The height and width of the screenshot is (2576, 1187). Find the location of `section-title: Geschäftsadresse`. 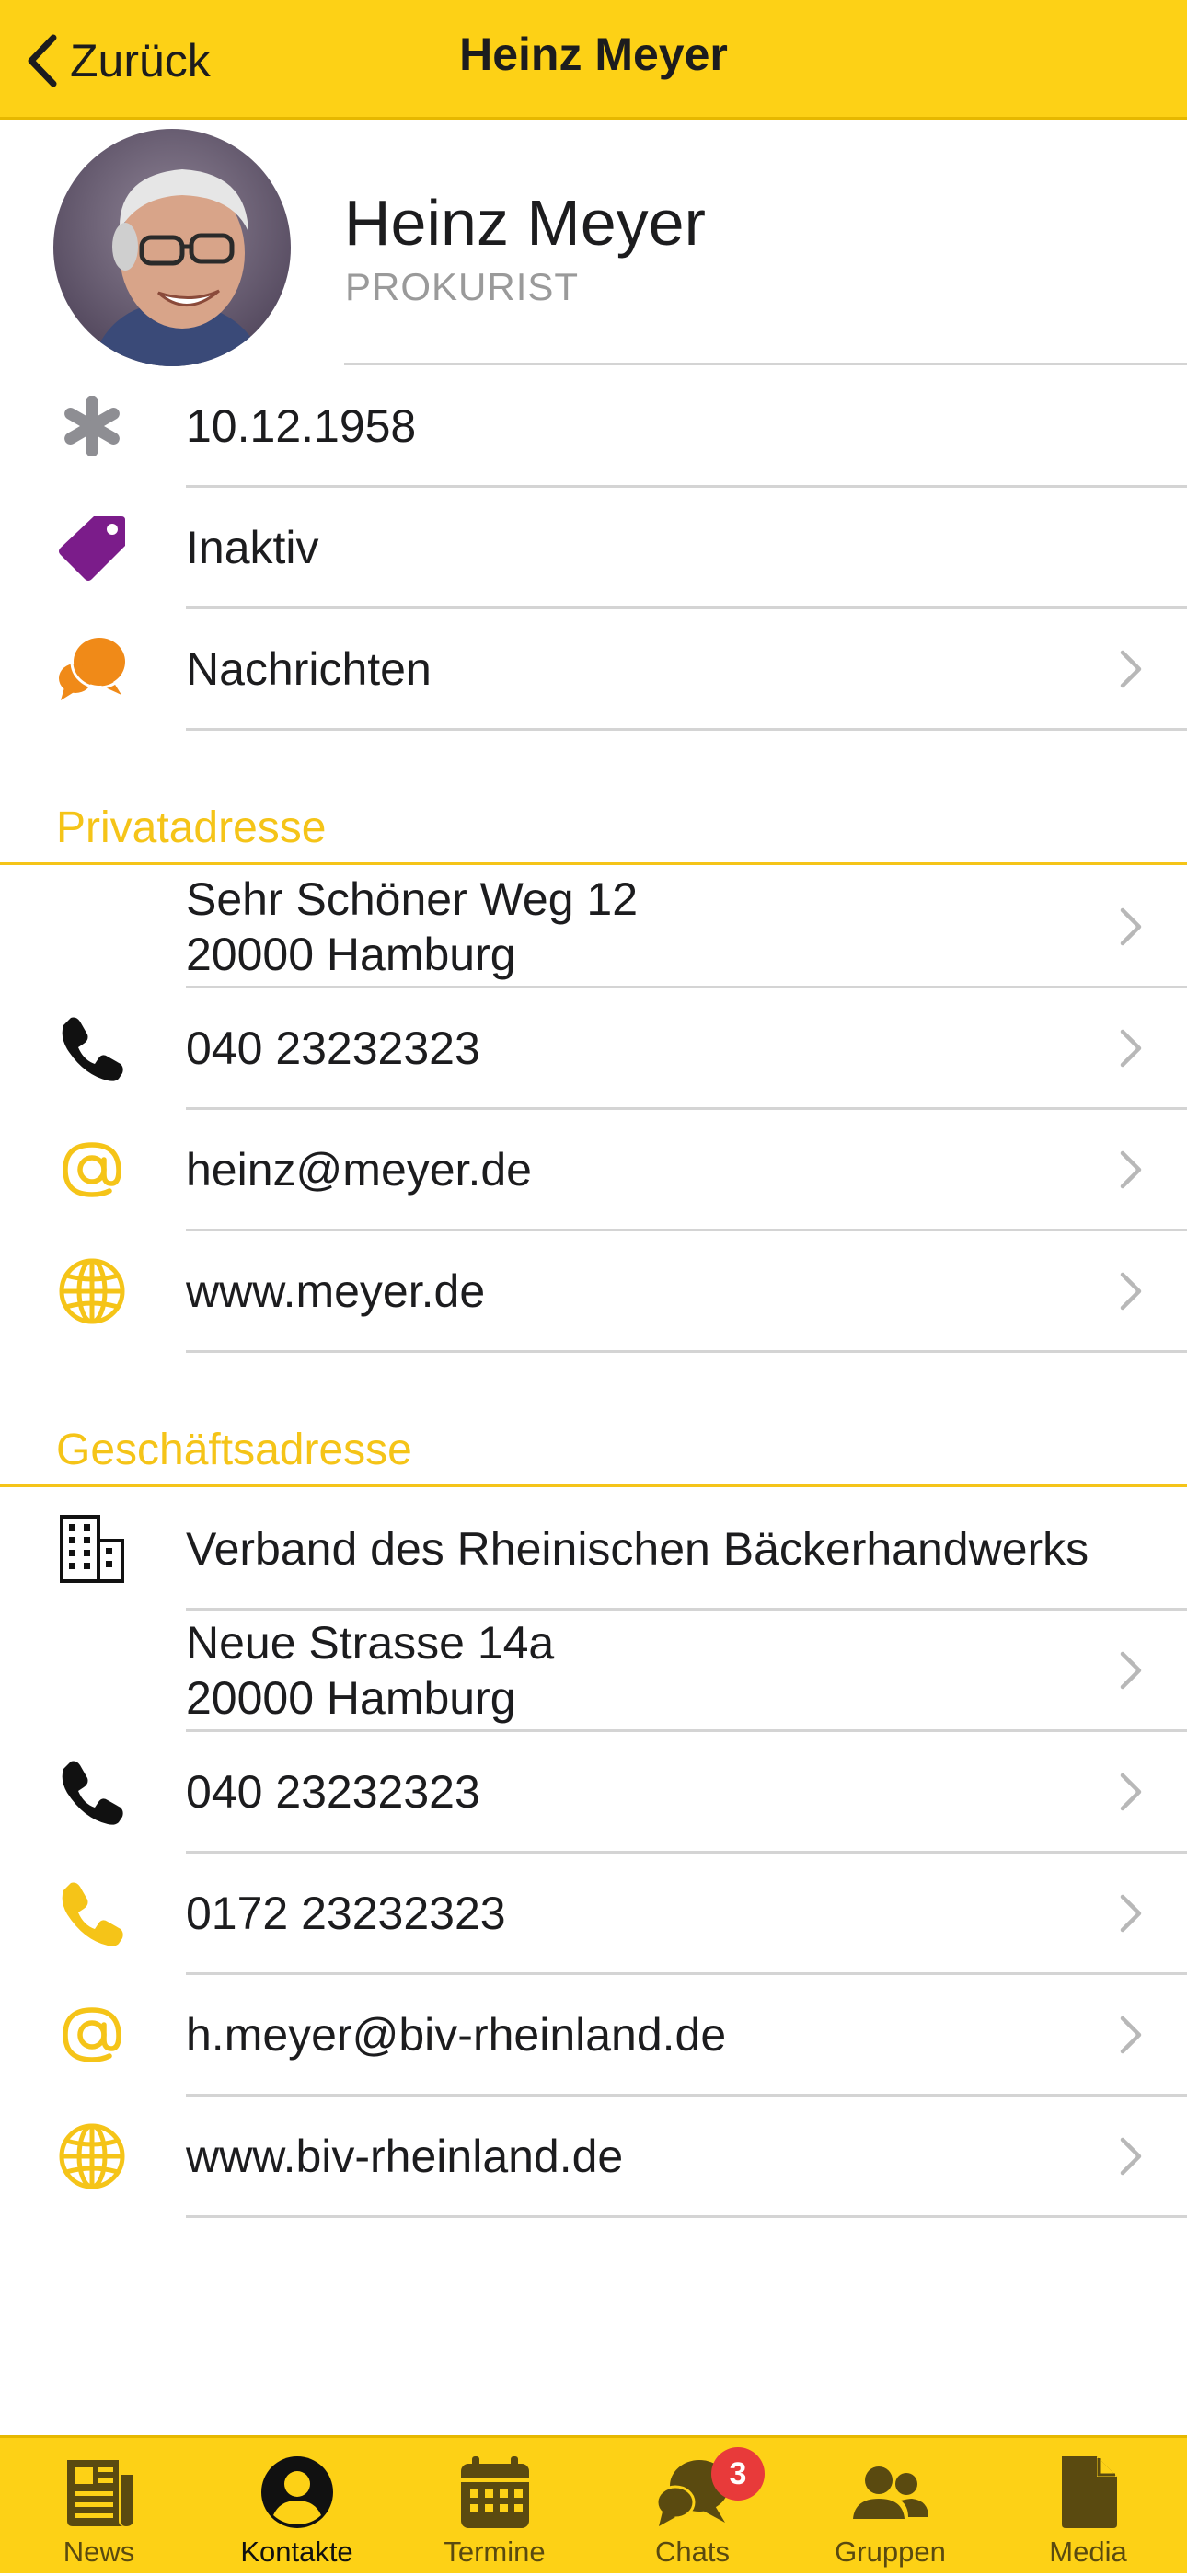

section-title: Geschäftsadresse is located at coordinates (234, 1450).